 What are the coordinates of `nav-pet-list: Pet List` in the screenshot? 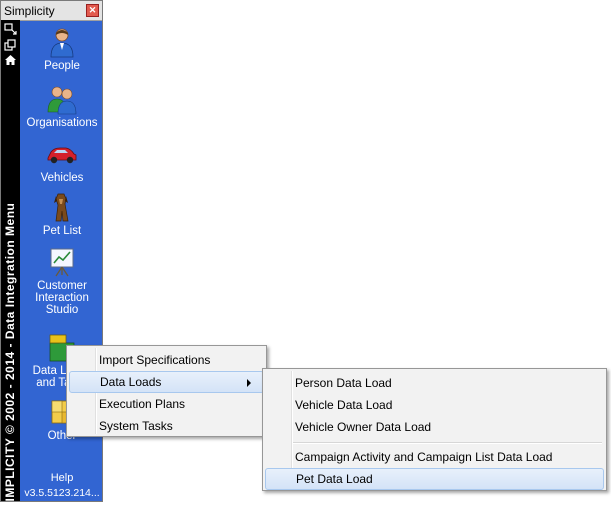 It's located at (62, 214).